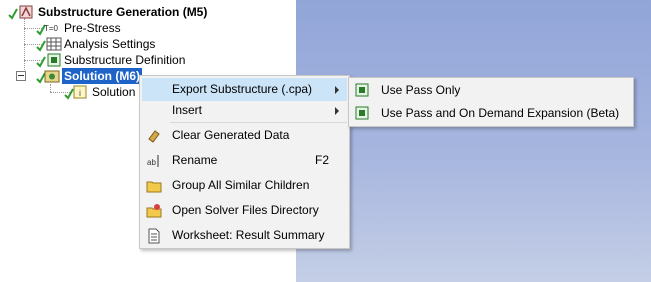 This screenshot has width=651, height=282. Describe the element at coordinates (154, 236) in the screenshot. I see `worksheet-icon` at that location.